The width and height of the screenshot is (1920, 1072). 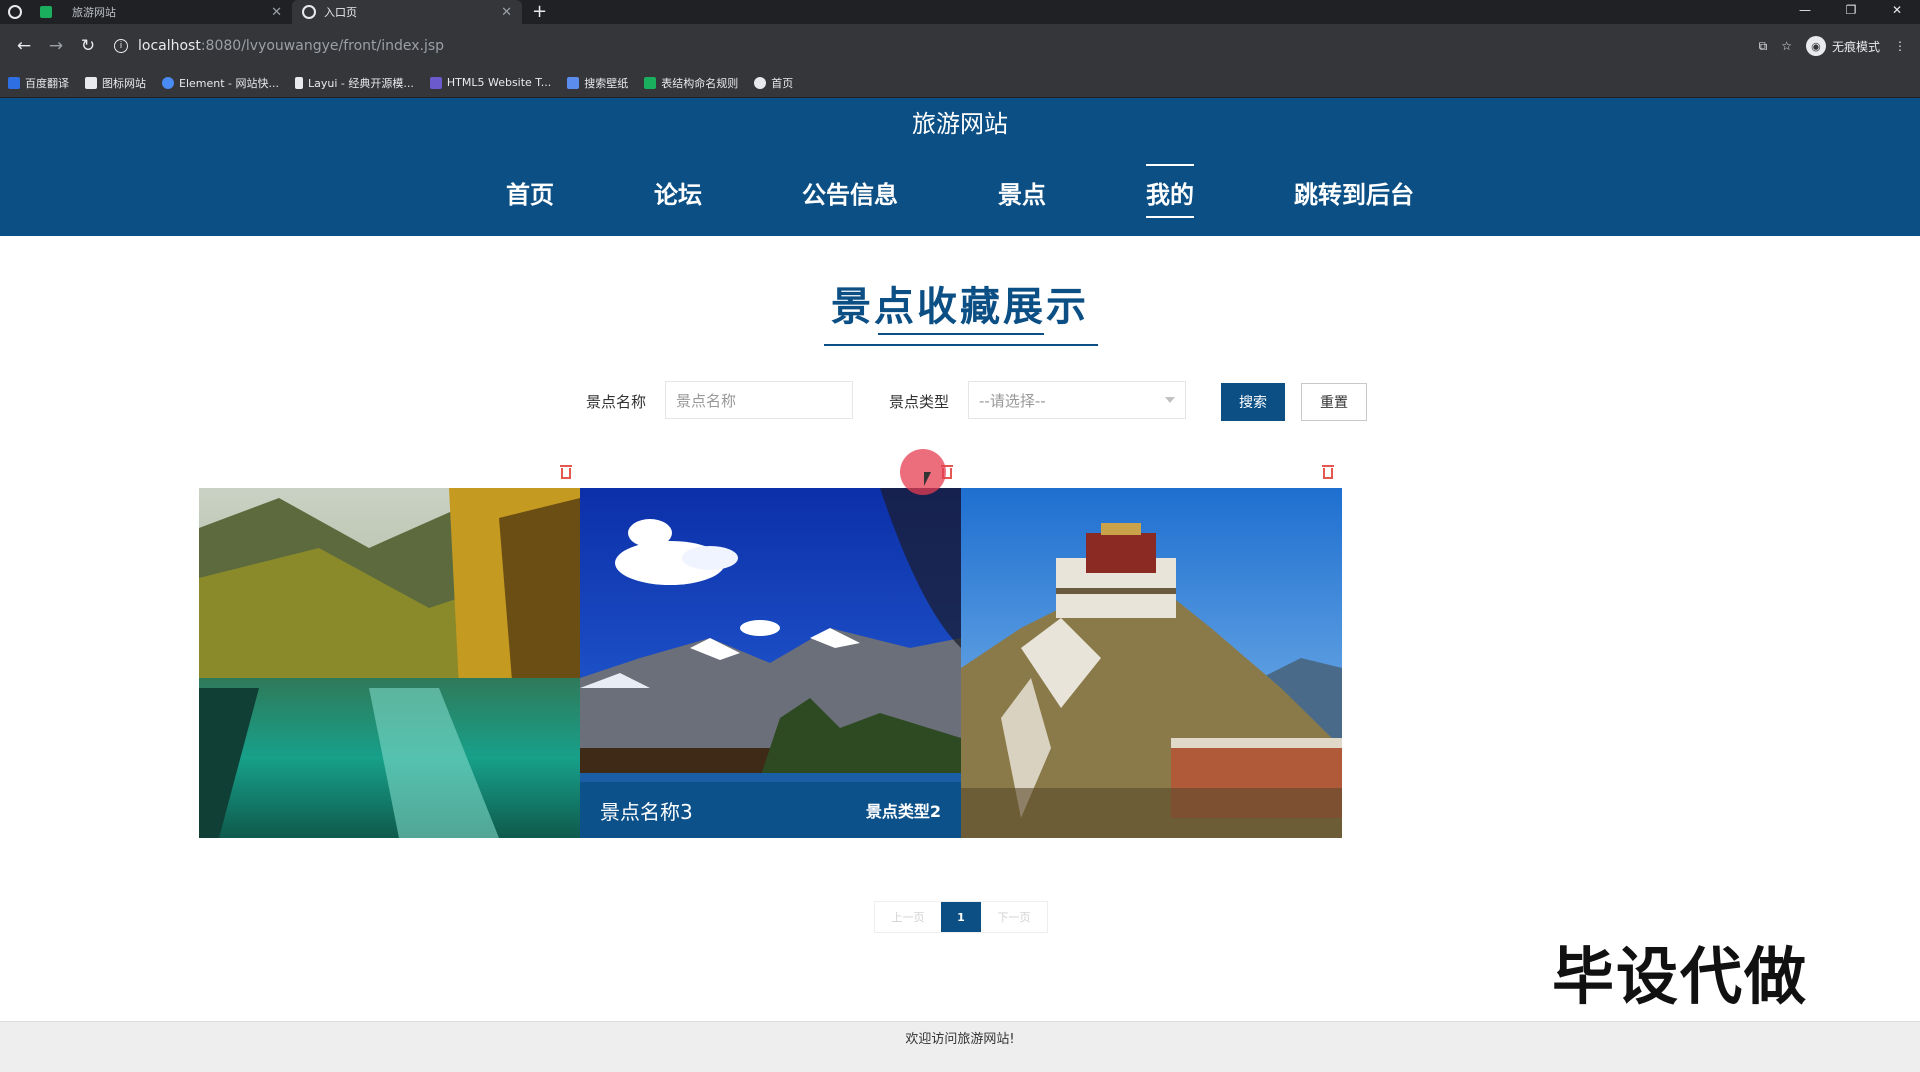 I want to click on page-title: 景点收藏展示, so click(x=960, y=307).